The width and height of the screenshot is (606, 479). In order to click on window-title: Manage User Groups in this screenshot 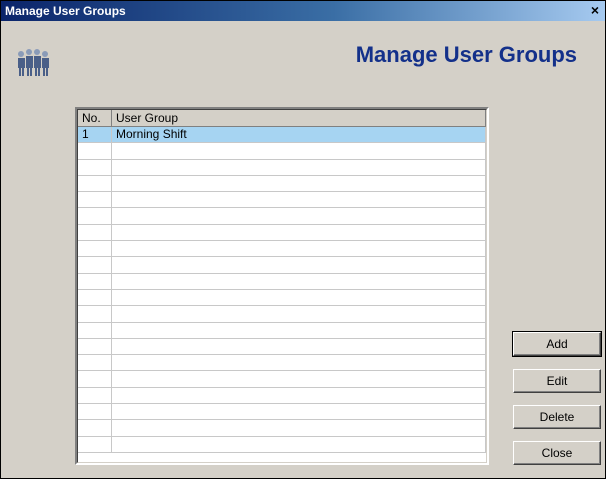, I will do `click(65, 11)`.